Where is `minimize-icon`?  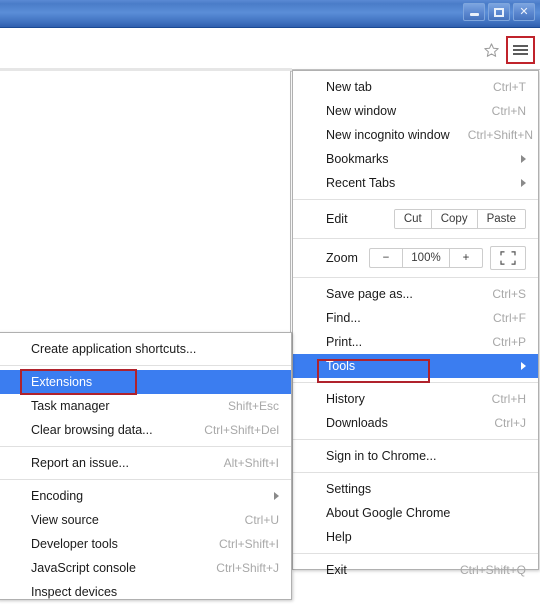 minimize-icon is located at coordinates (474, 14).